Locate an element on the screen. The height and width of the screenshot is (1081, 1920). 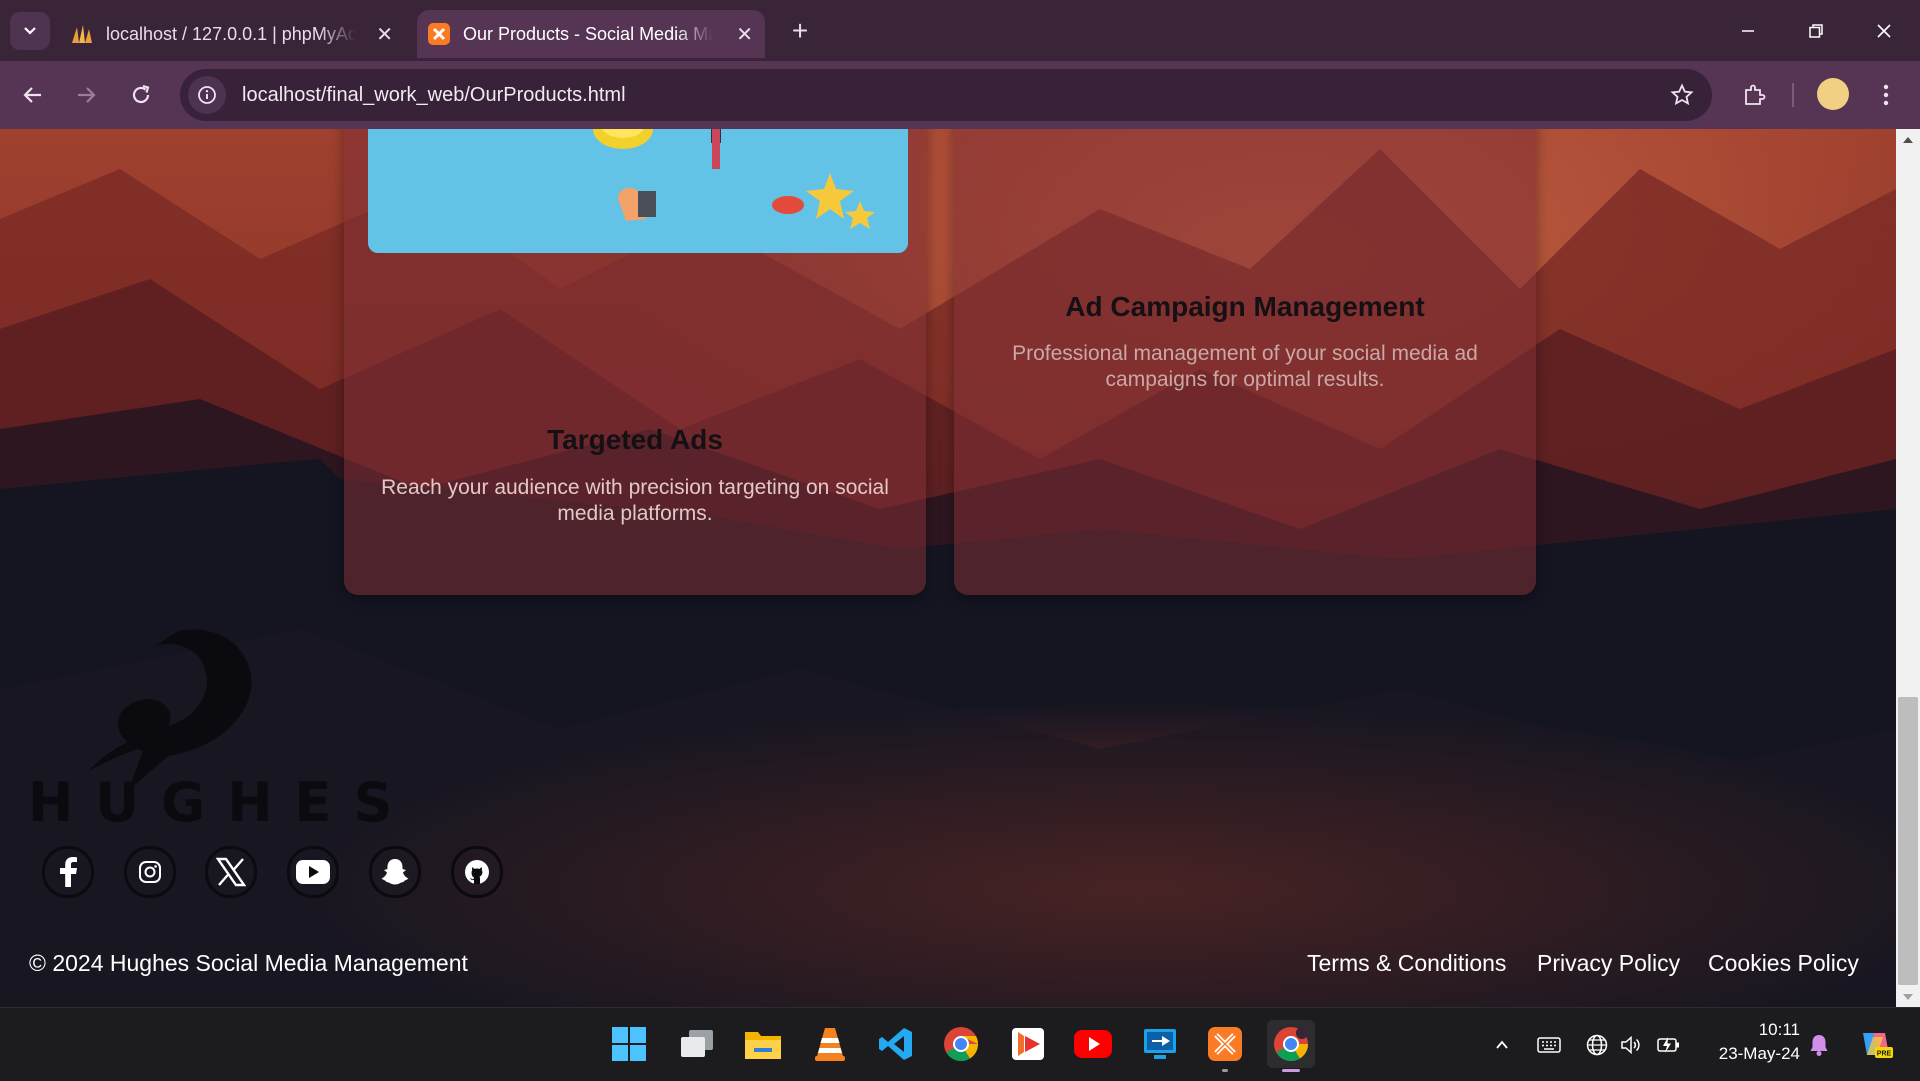
show-hidden-icons-button is located at coordinates (1502, 1045).